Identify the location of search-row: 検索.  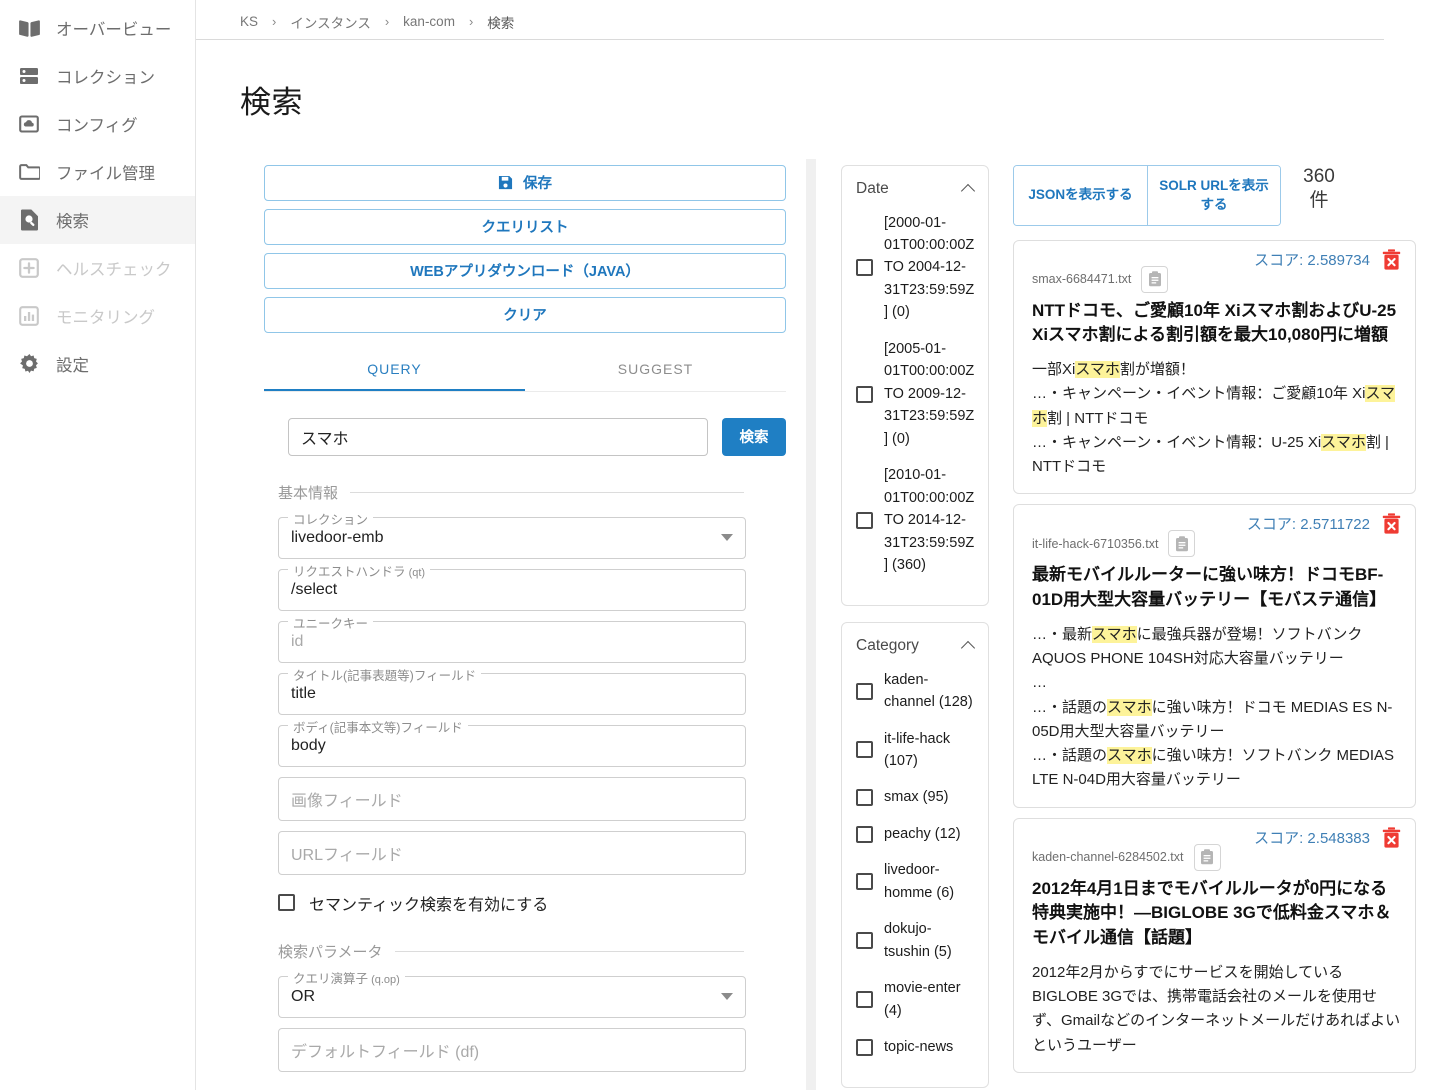
(537, 436).